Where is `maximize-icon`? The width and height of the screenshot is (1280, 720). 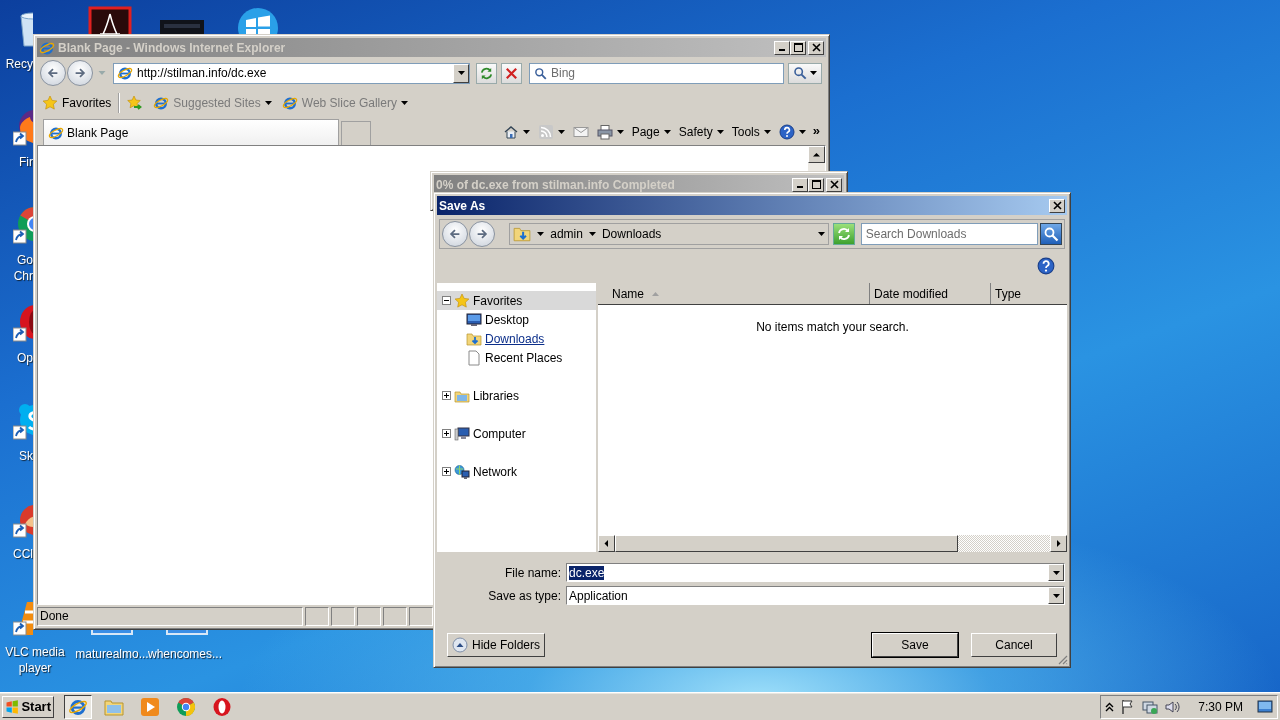
maximize-icon is located at coordinates (816, 184).